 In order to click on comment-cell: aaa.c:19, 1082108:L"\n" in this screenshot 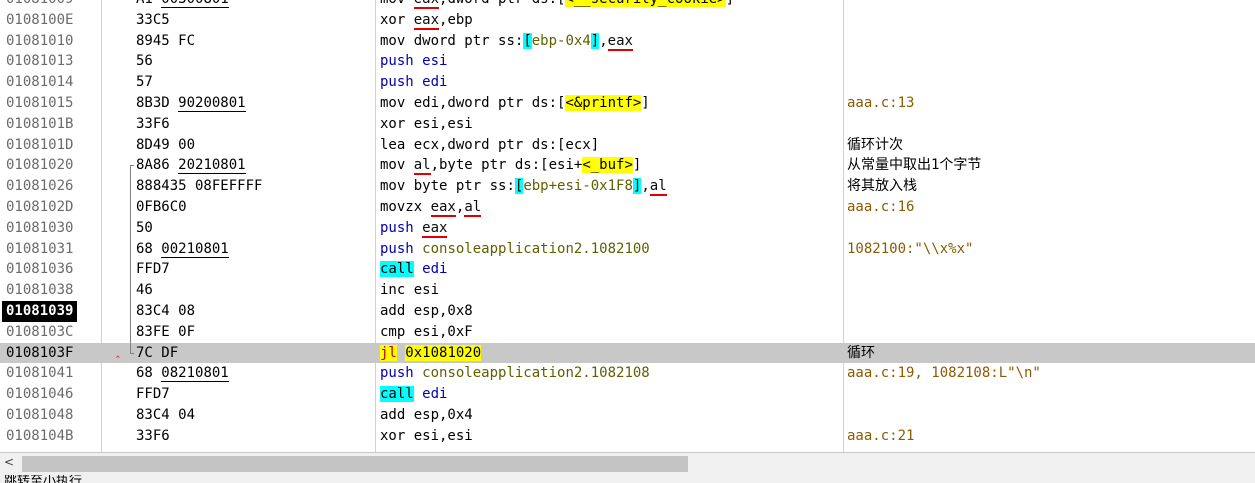, I will do `click(944, 373)`.